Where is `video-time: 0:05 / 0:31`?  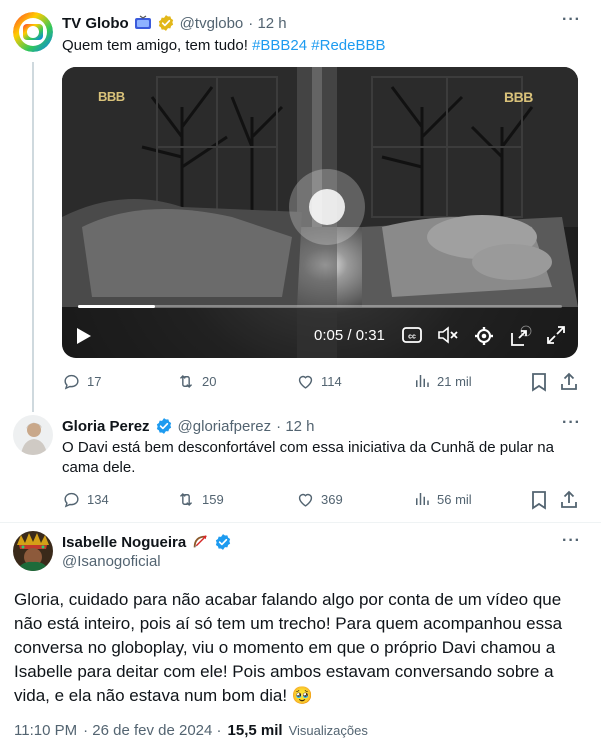
video-time: 0:05 / 0:31 is located at coordinates (349, 335).